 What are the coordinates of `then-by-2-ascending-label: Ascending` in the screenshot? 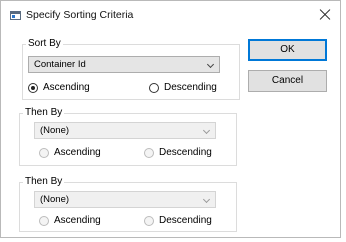 It's located at (77, 220).